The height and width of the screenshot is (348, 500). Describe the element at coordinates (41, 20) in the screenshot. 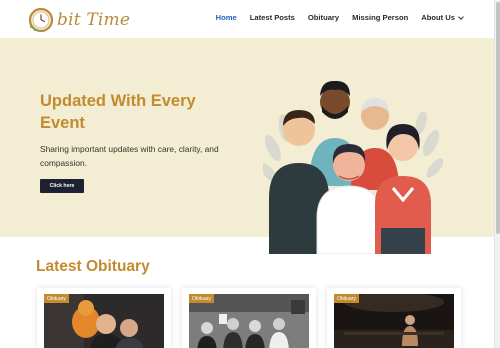

I see `clock-logo-icon` at that location.